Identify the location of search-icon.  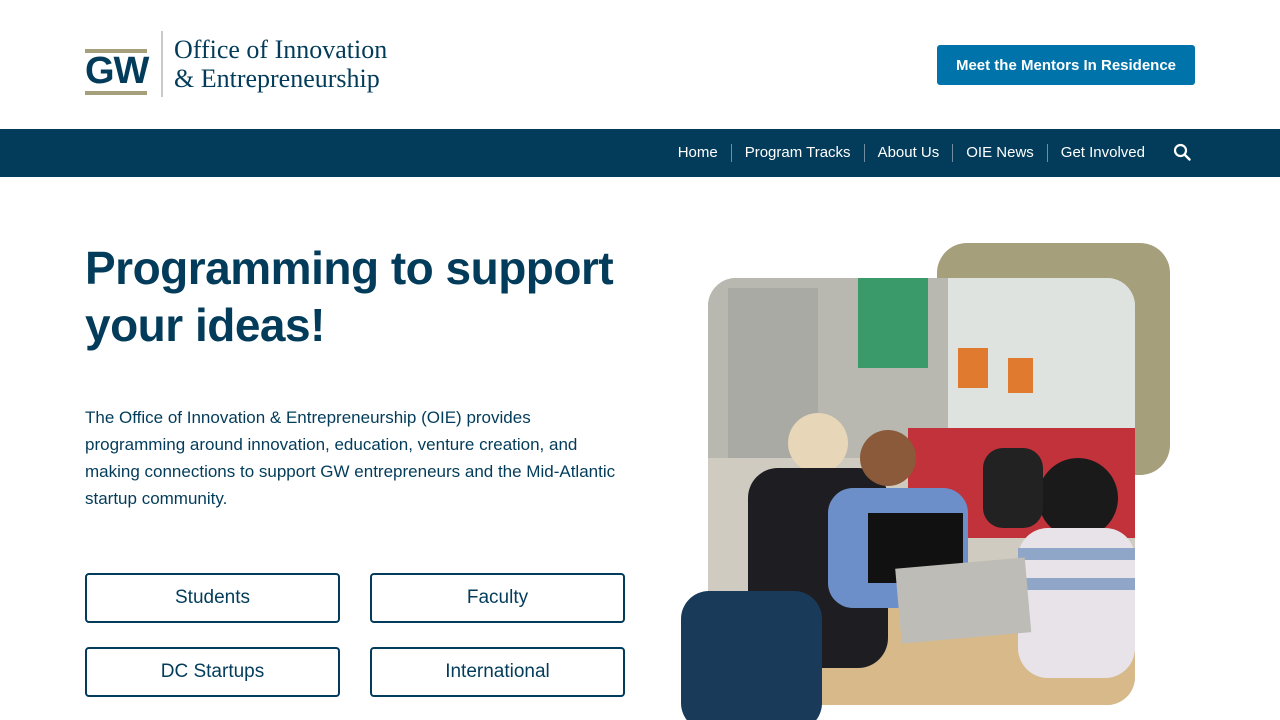
(1182, 152).